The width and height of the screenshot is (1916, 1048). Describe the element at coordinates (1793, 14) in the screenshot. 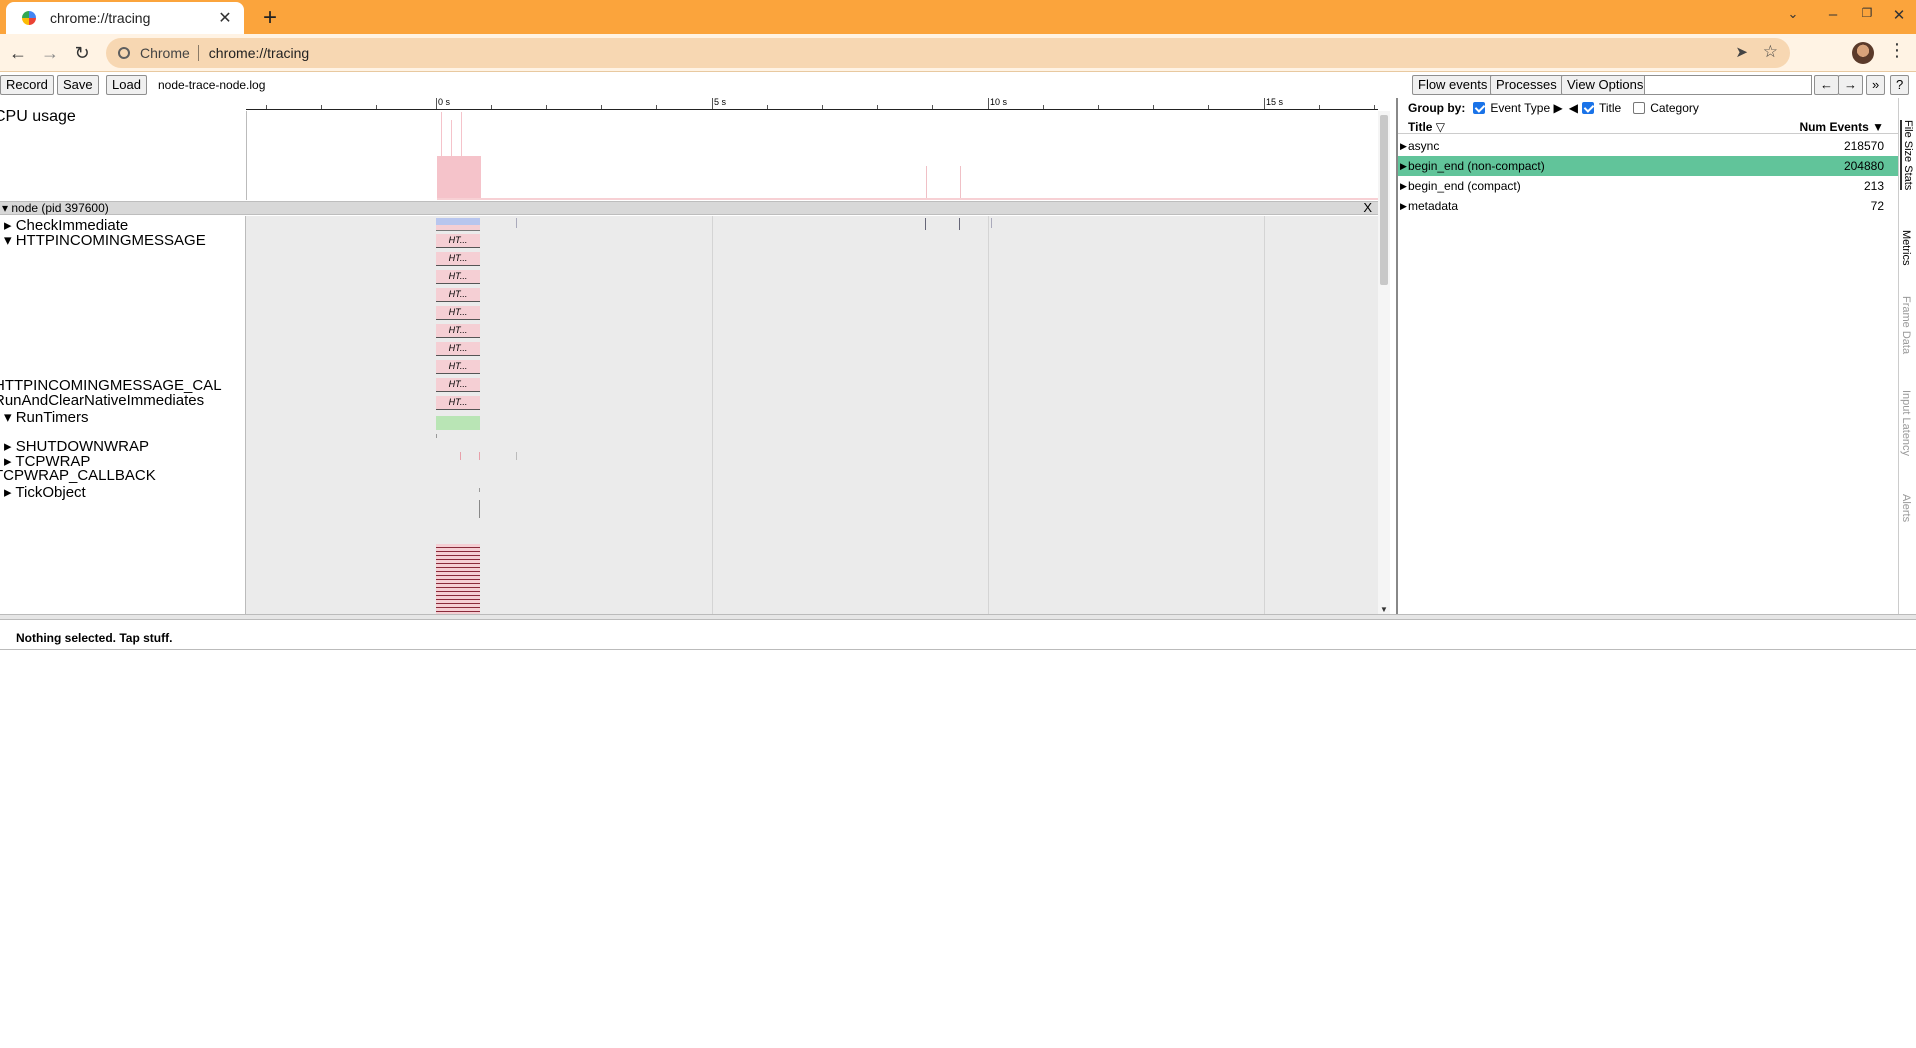

I see `tab-search-icon: ⌄` at that location.